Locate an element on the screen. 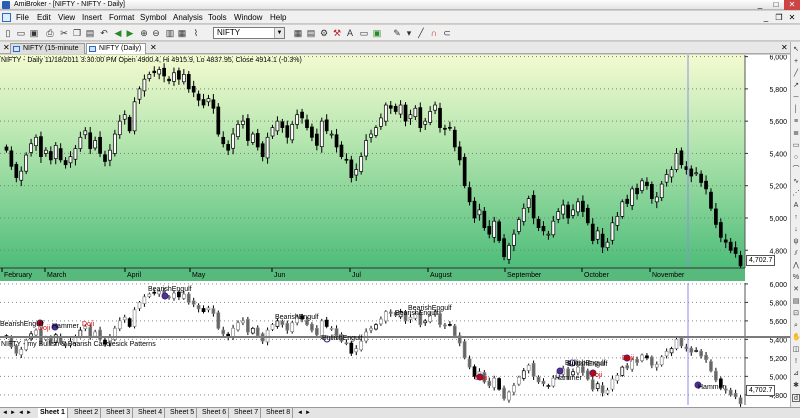  pointer-icon: ↖ is located at coordinates (796, 50).